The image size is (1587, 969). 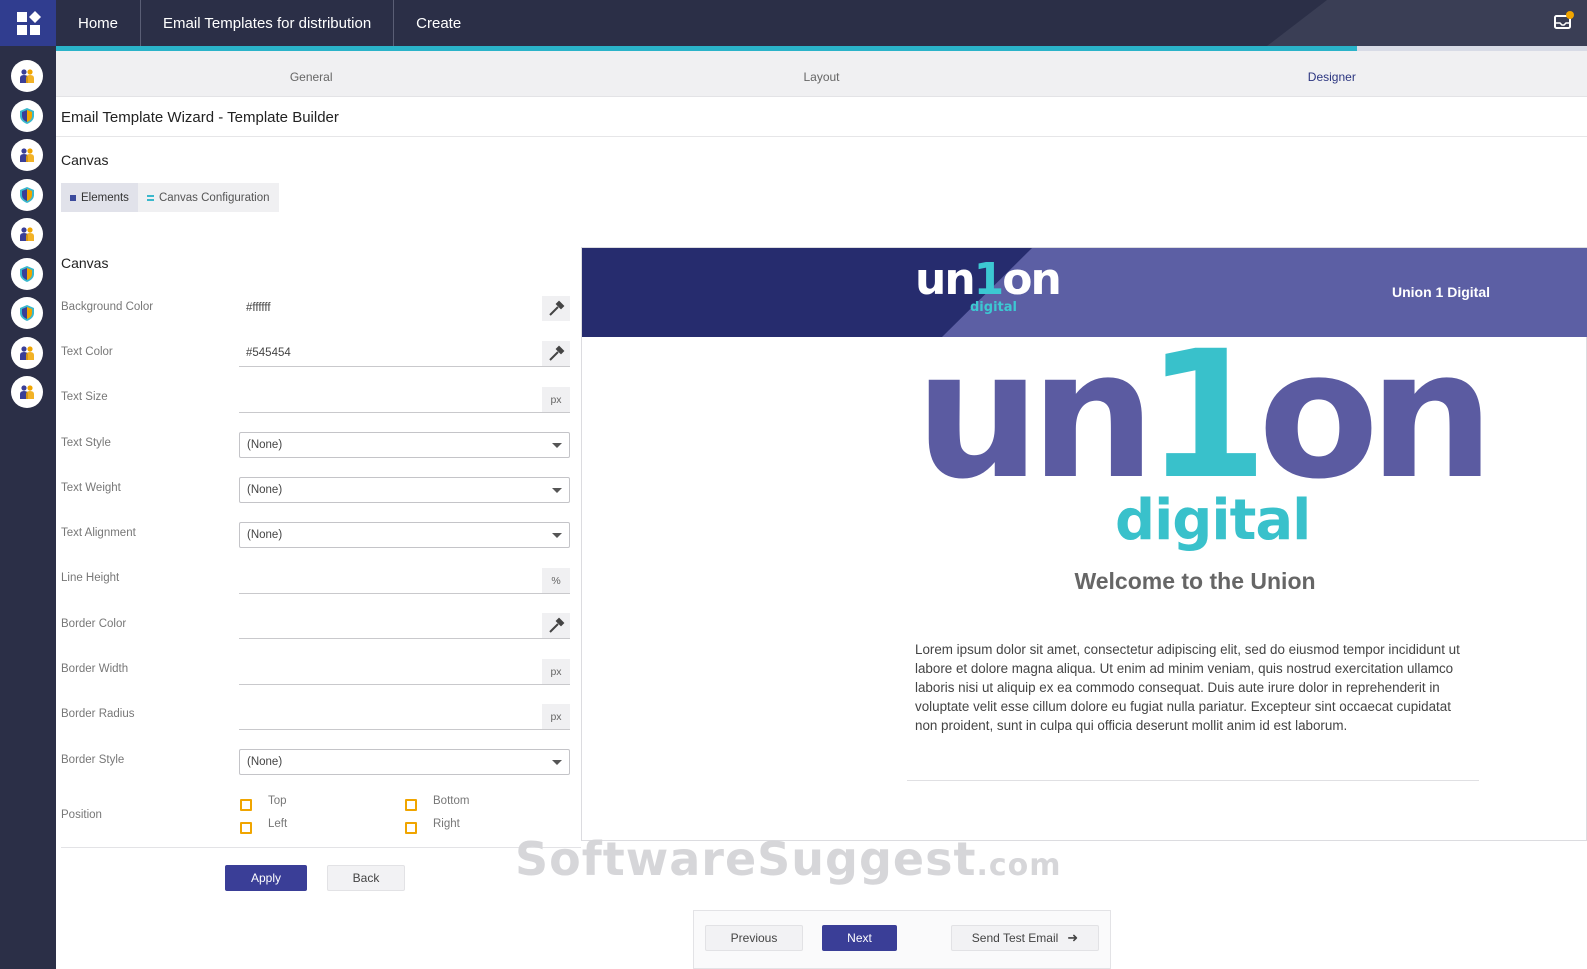 What do you see at coordinates (265, 535) in the screenshot?
I see `text-alignment-value: (None)` at bounding box center [265, 535].